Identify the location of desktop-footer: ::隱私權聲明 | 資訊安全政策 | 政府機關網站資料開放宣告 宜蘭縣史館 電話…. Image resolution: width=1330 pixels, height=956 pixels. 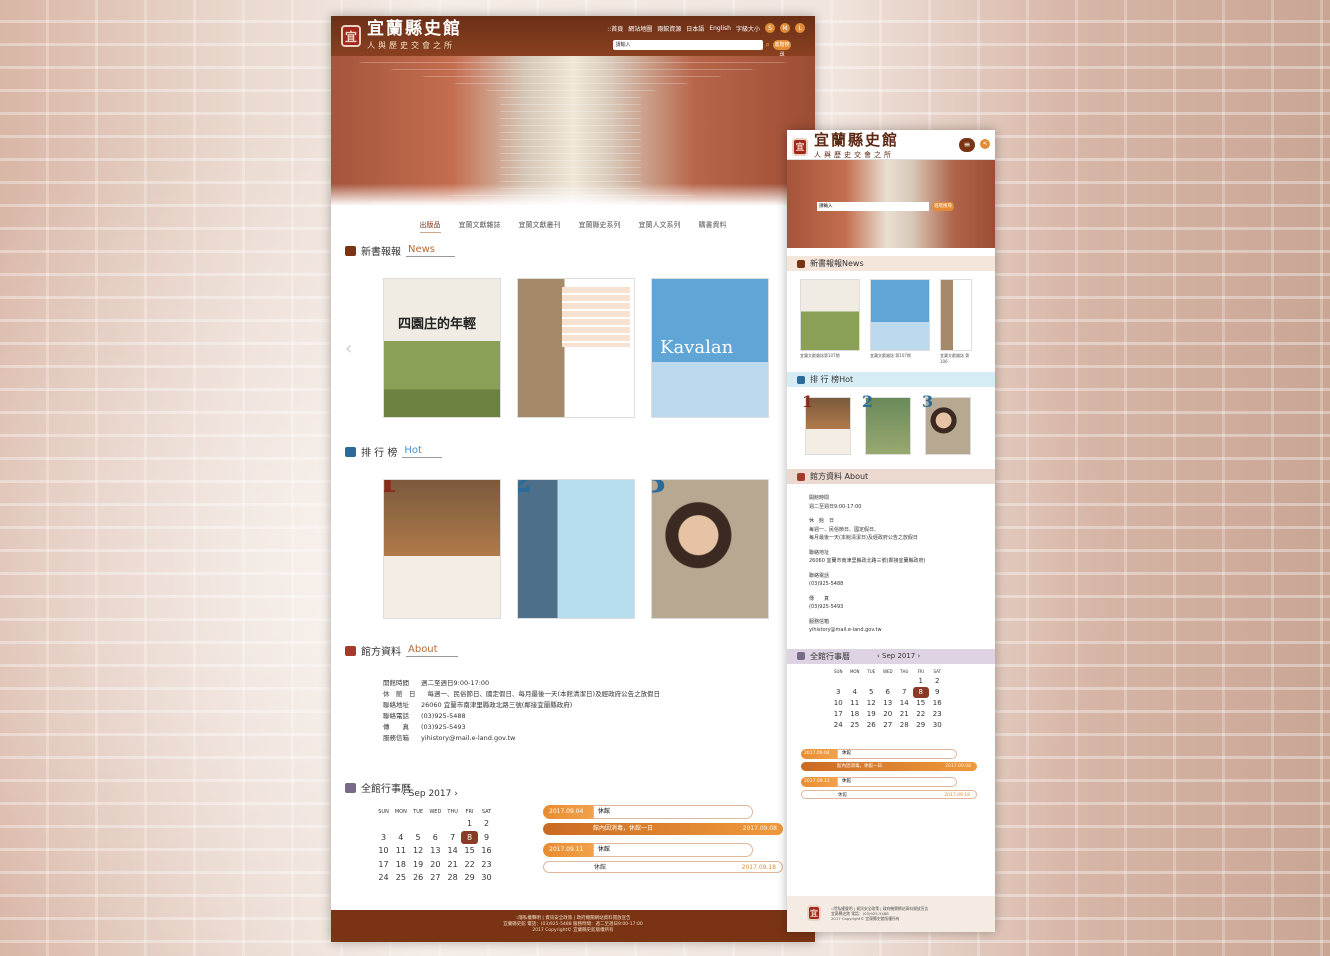
(573, 926).